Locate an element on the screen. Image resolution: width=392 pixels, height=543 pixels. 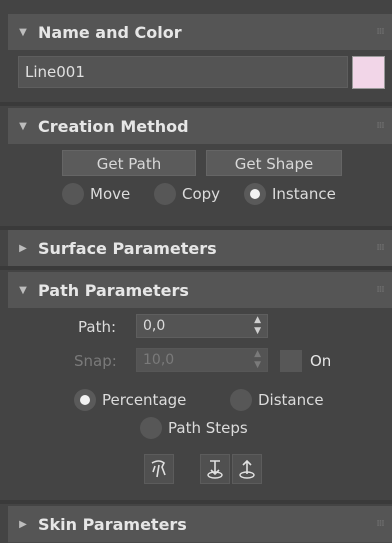
rollout-title: Creation Method is located at coordinates (113, 126).